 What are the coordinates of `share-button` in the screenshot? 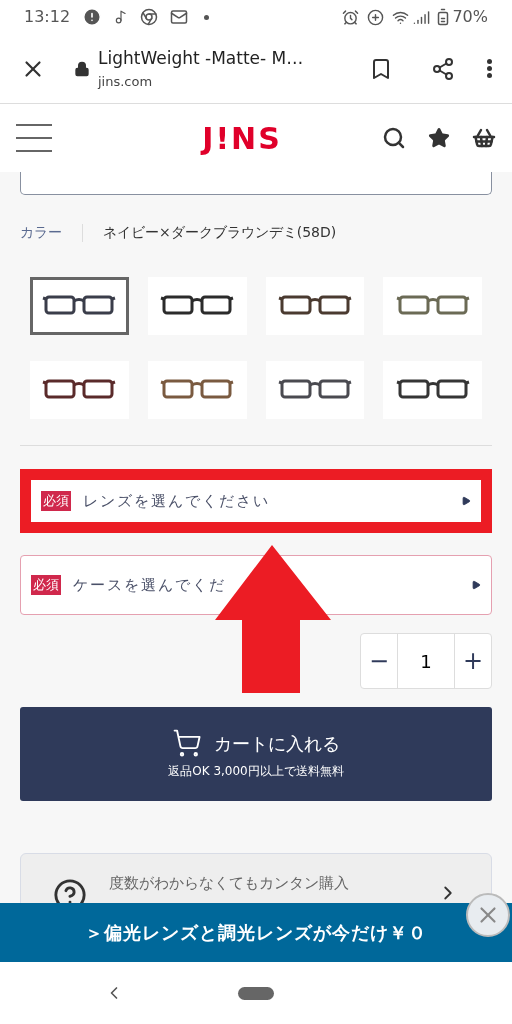 It's located at (443, 68).